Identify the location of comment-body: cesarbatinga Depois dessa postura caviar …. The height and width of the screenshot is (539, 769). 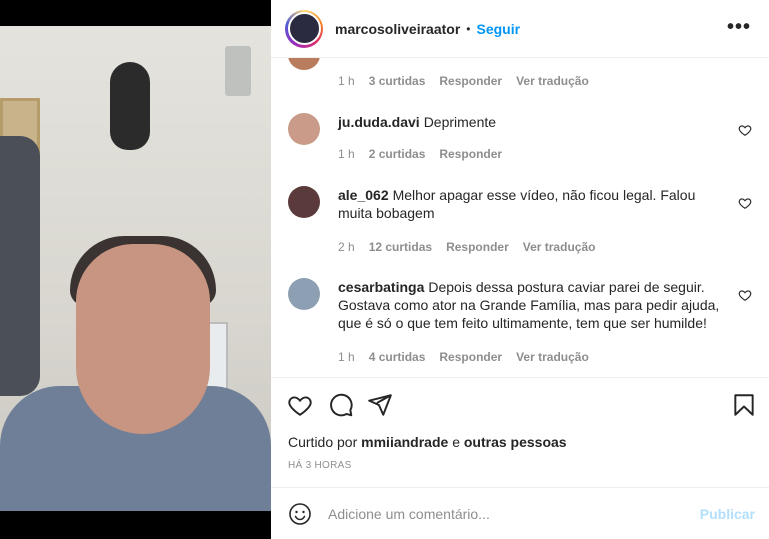
(535, 305).